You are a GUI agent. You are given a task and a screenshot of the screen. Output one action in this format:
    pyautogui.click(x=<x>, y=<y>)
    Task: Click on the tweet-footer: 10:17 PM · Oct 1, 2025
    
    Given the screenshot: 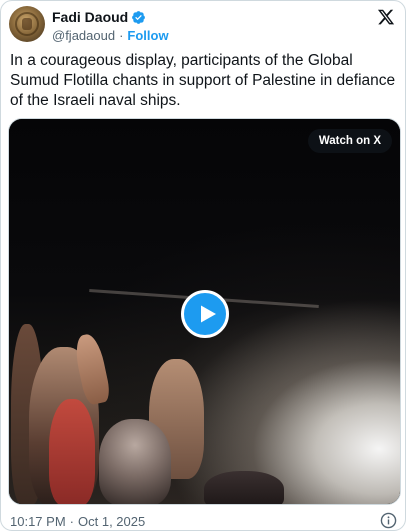 What is the action you would take?
    pyautogui.click(x=77, y=521)
    